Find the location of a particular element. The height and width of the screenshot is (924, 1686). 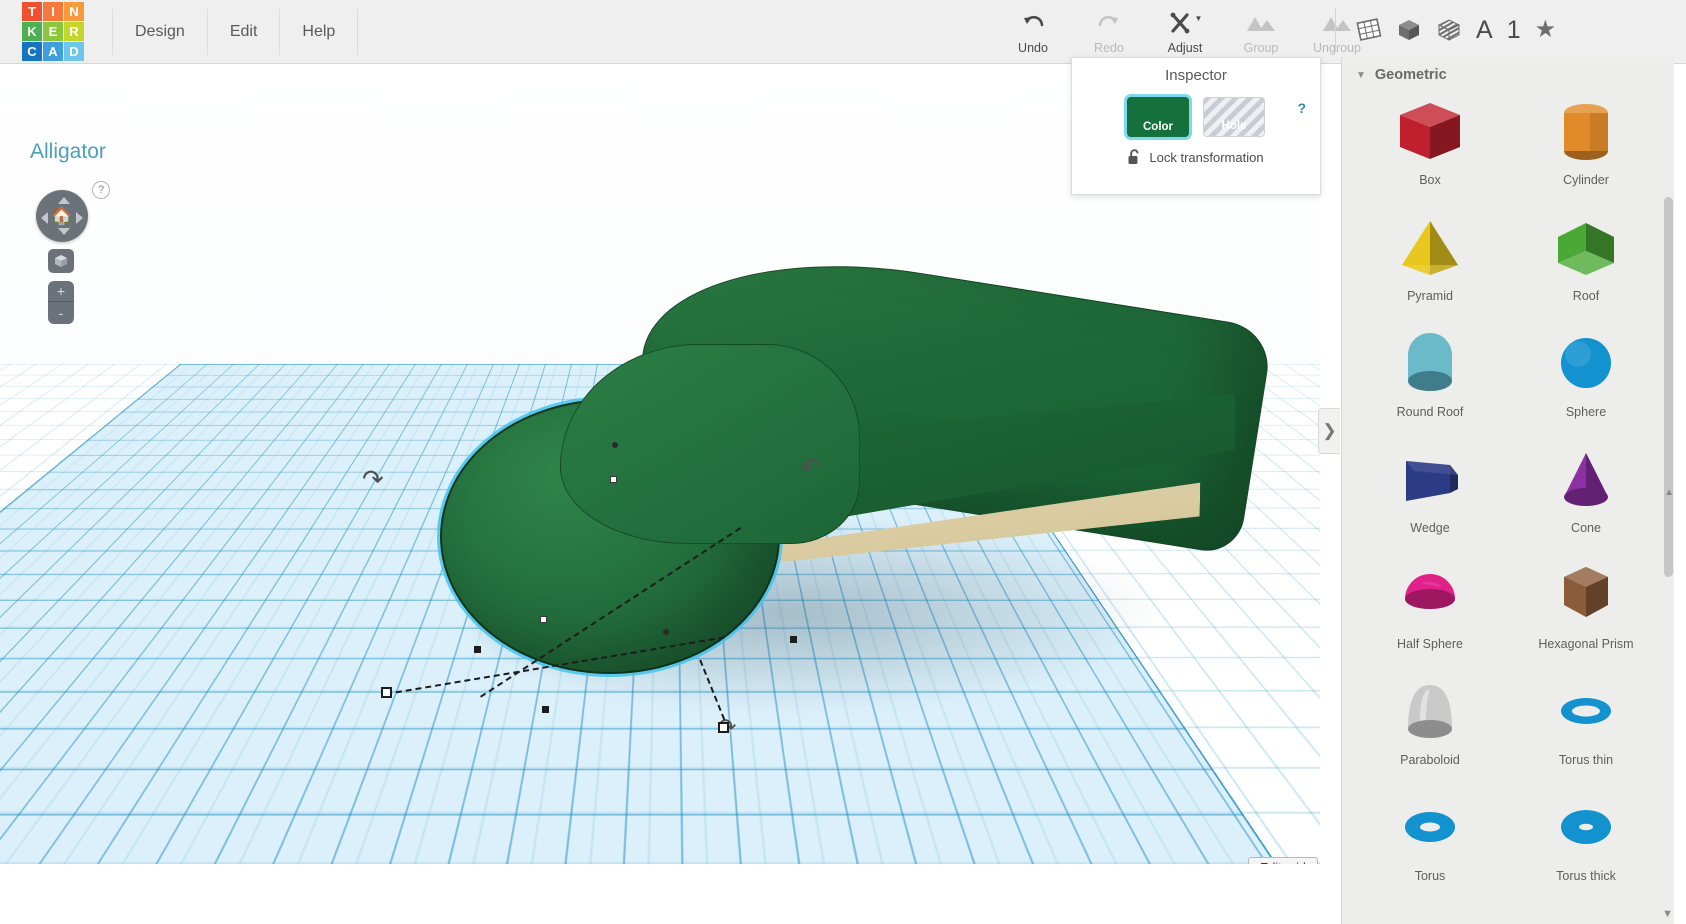

torus-icon is located at coordinates (1430, 829).